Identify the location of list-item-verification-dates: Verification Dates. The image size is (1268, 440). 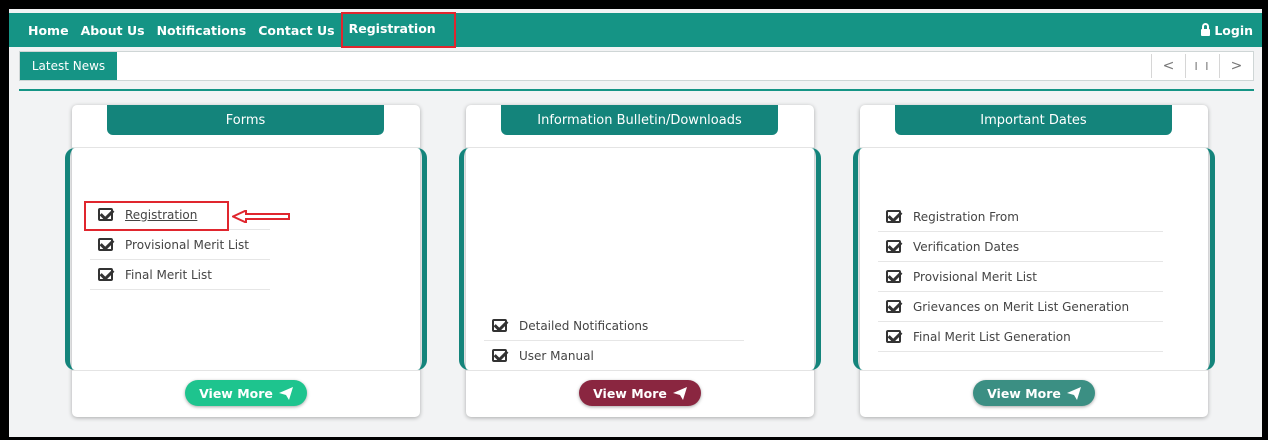
(1020, 247).